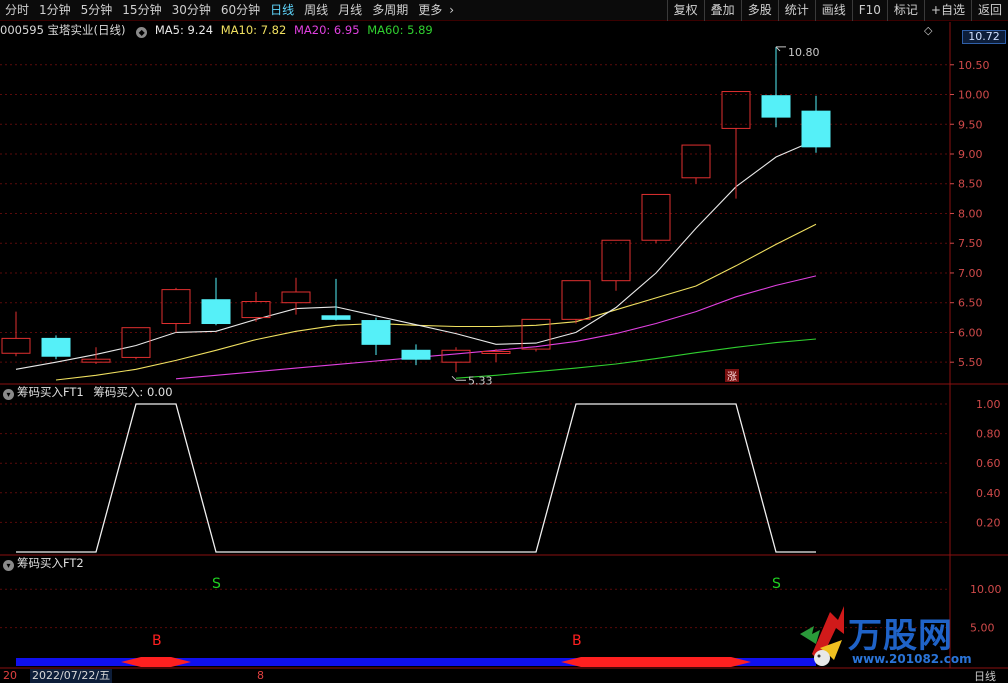  Describe the element at coordinates (970, 332) in the screenshot. I see `main-y-tick-label: 6.00` at that location.